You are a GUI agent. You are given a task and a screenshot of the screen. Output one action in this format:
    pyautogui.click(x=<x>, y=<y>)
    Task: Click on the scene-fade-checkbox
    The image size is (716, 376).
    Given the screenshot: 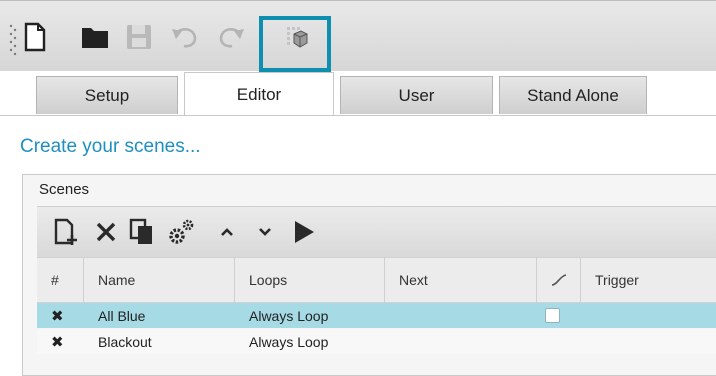 What is the action you would take?
    pyautogui.click(x=552, y=315)
    